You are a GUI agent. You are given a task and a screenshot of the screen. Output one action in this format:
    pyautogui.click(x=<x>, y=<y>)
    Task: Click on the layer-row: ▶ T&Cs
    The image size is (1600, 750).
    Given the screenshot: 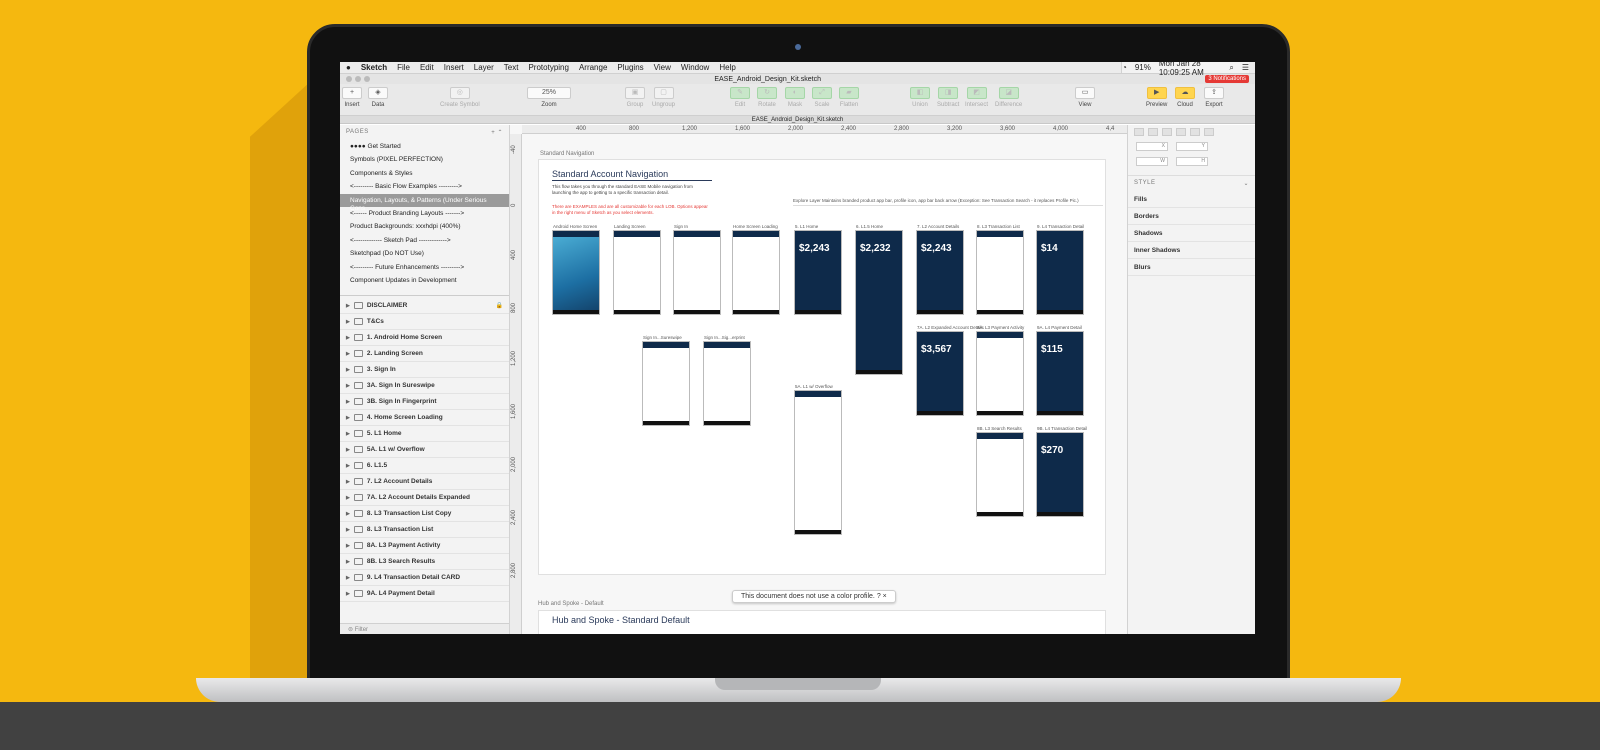 What is the action you would take?
    pyautogui.click(x=424, y=322)
    